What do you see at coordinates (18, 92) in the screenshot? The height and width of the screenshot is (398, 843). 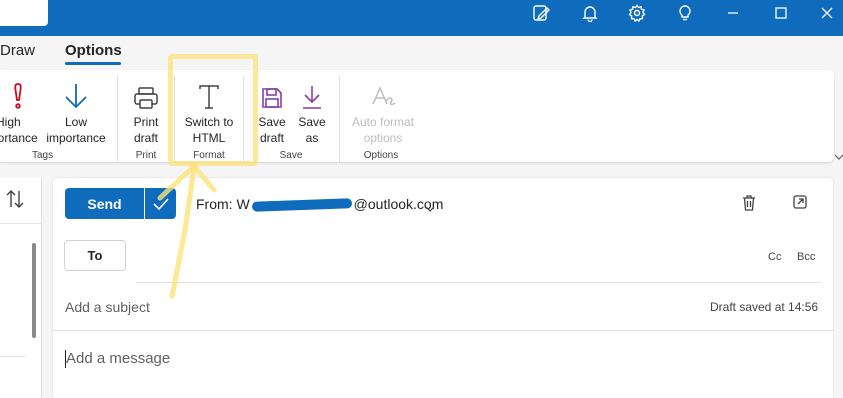 I see `exclamation-icon` at bounding box center [18, 92].